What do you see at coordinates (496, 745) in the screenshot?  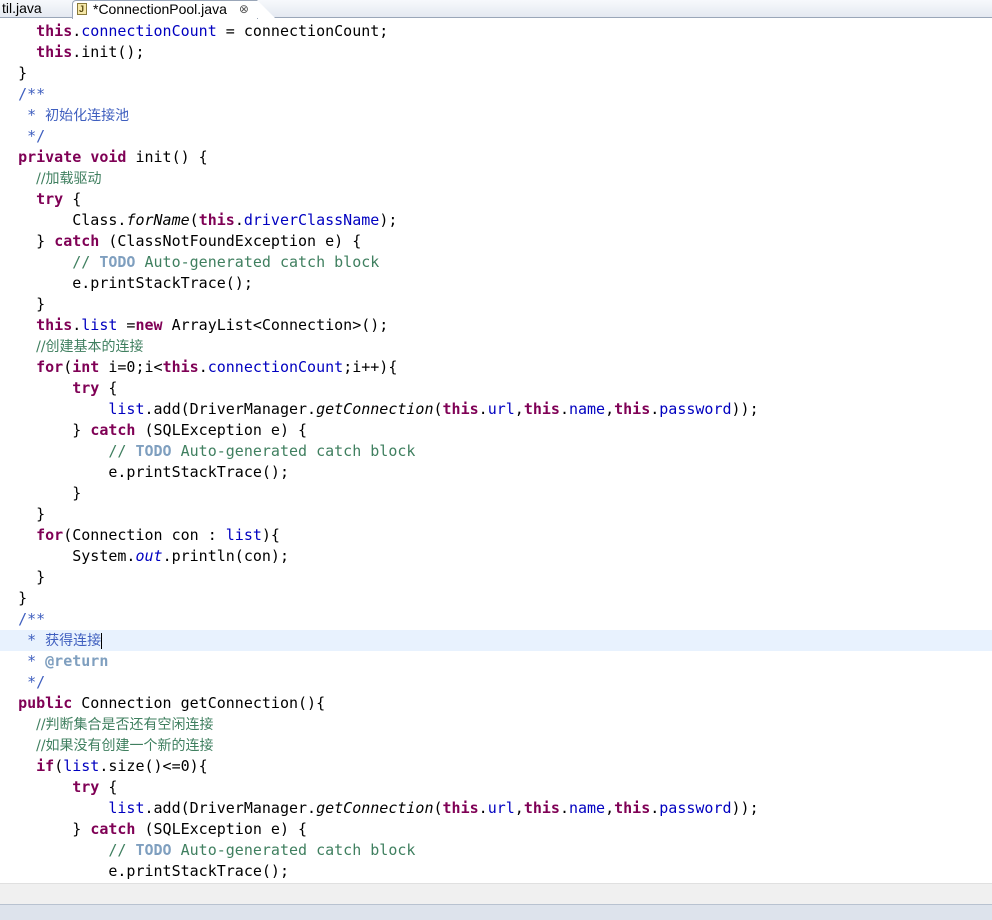 I see `code-line: //如果没有创建一个新的连接` at bounding box center [496, 745].